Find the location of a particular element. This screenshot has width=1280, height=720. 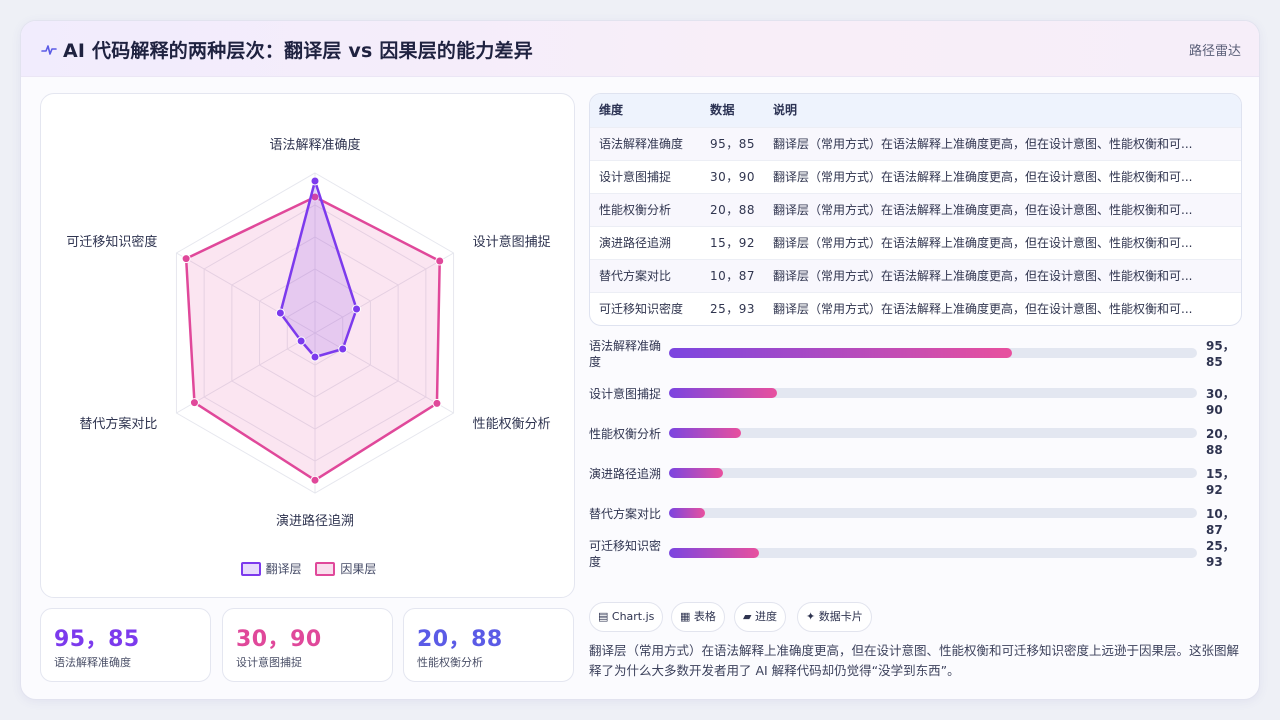

legend-item-series-2: 因果层 is located at coordinates (345, 568).